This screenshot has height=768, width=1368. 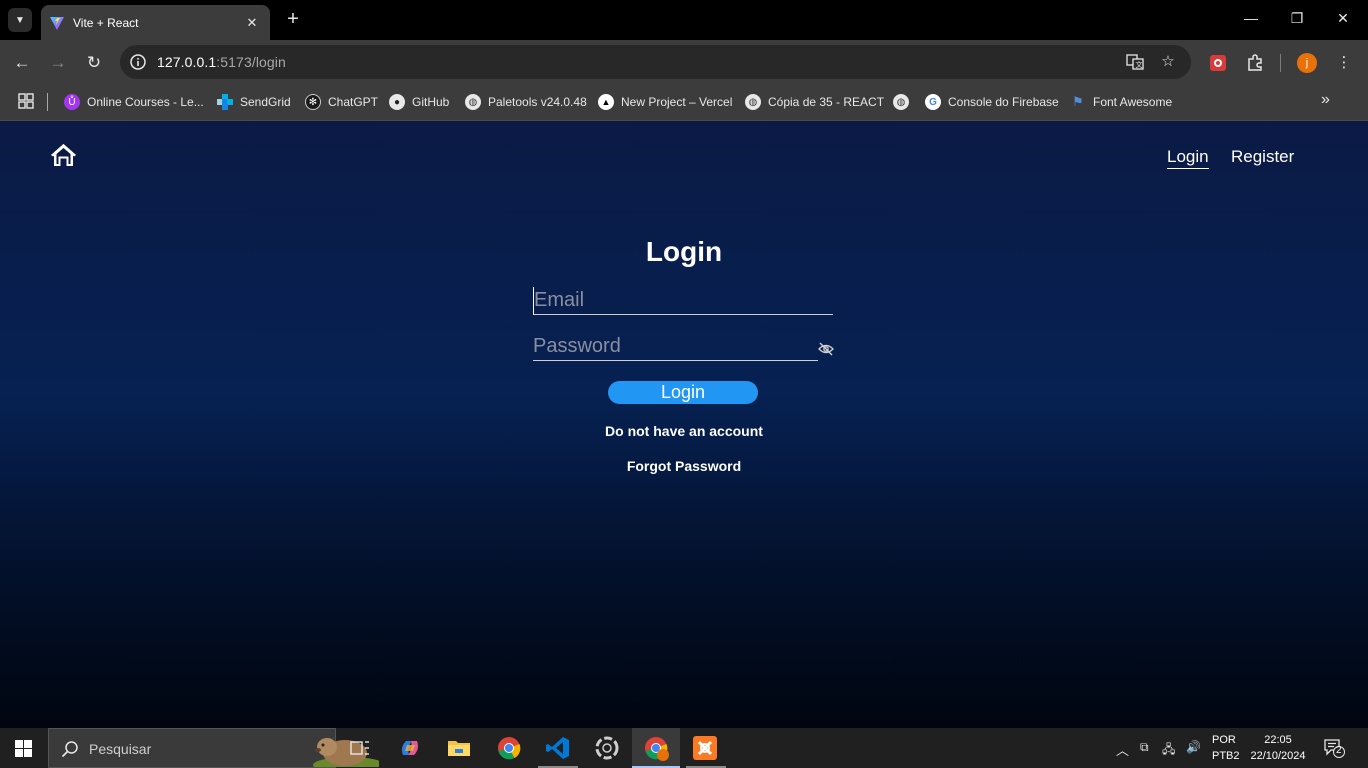 What do you see at coordinates (1122, 749) in the screenshot?
I see `show-hidden-icons-chevron-icon: ︿` at bounding box center [1122, 749].